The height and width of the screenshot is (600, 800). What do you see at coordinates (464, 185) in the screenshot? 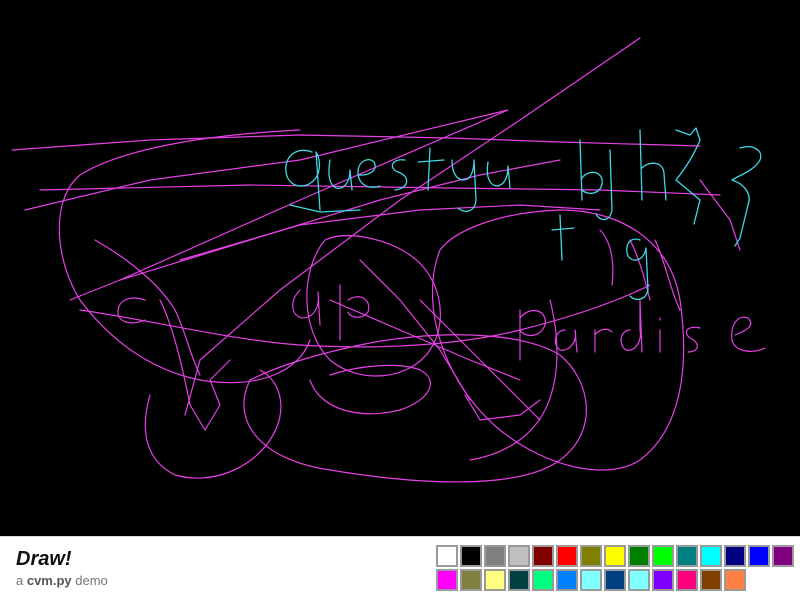
I see `stroke-letter-y` at bounding box center [464, 185].